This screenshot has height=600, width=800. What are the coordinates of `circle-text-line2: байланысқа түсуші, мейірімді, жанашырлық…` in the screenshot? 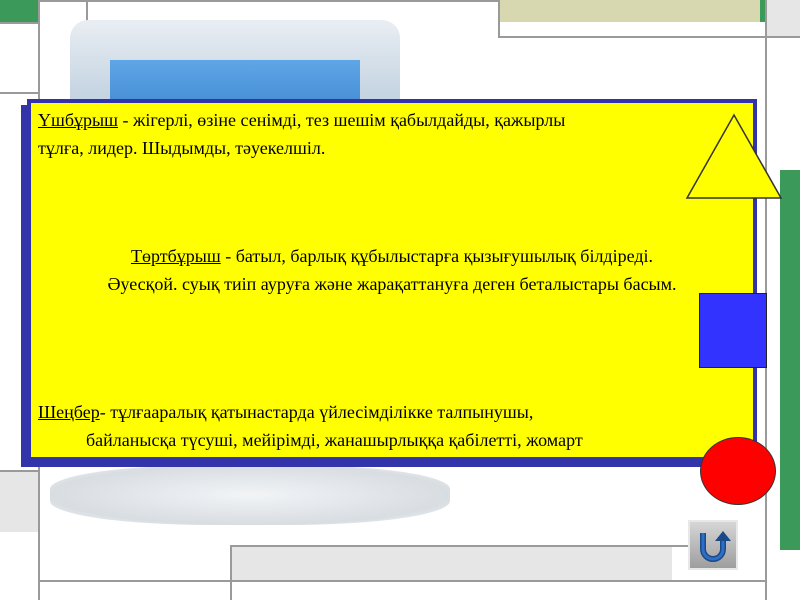 It's located at (334, 440).